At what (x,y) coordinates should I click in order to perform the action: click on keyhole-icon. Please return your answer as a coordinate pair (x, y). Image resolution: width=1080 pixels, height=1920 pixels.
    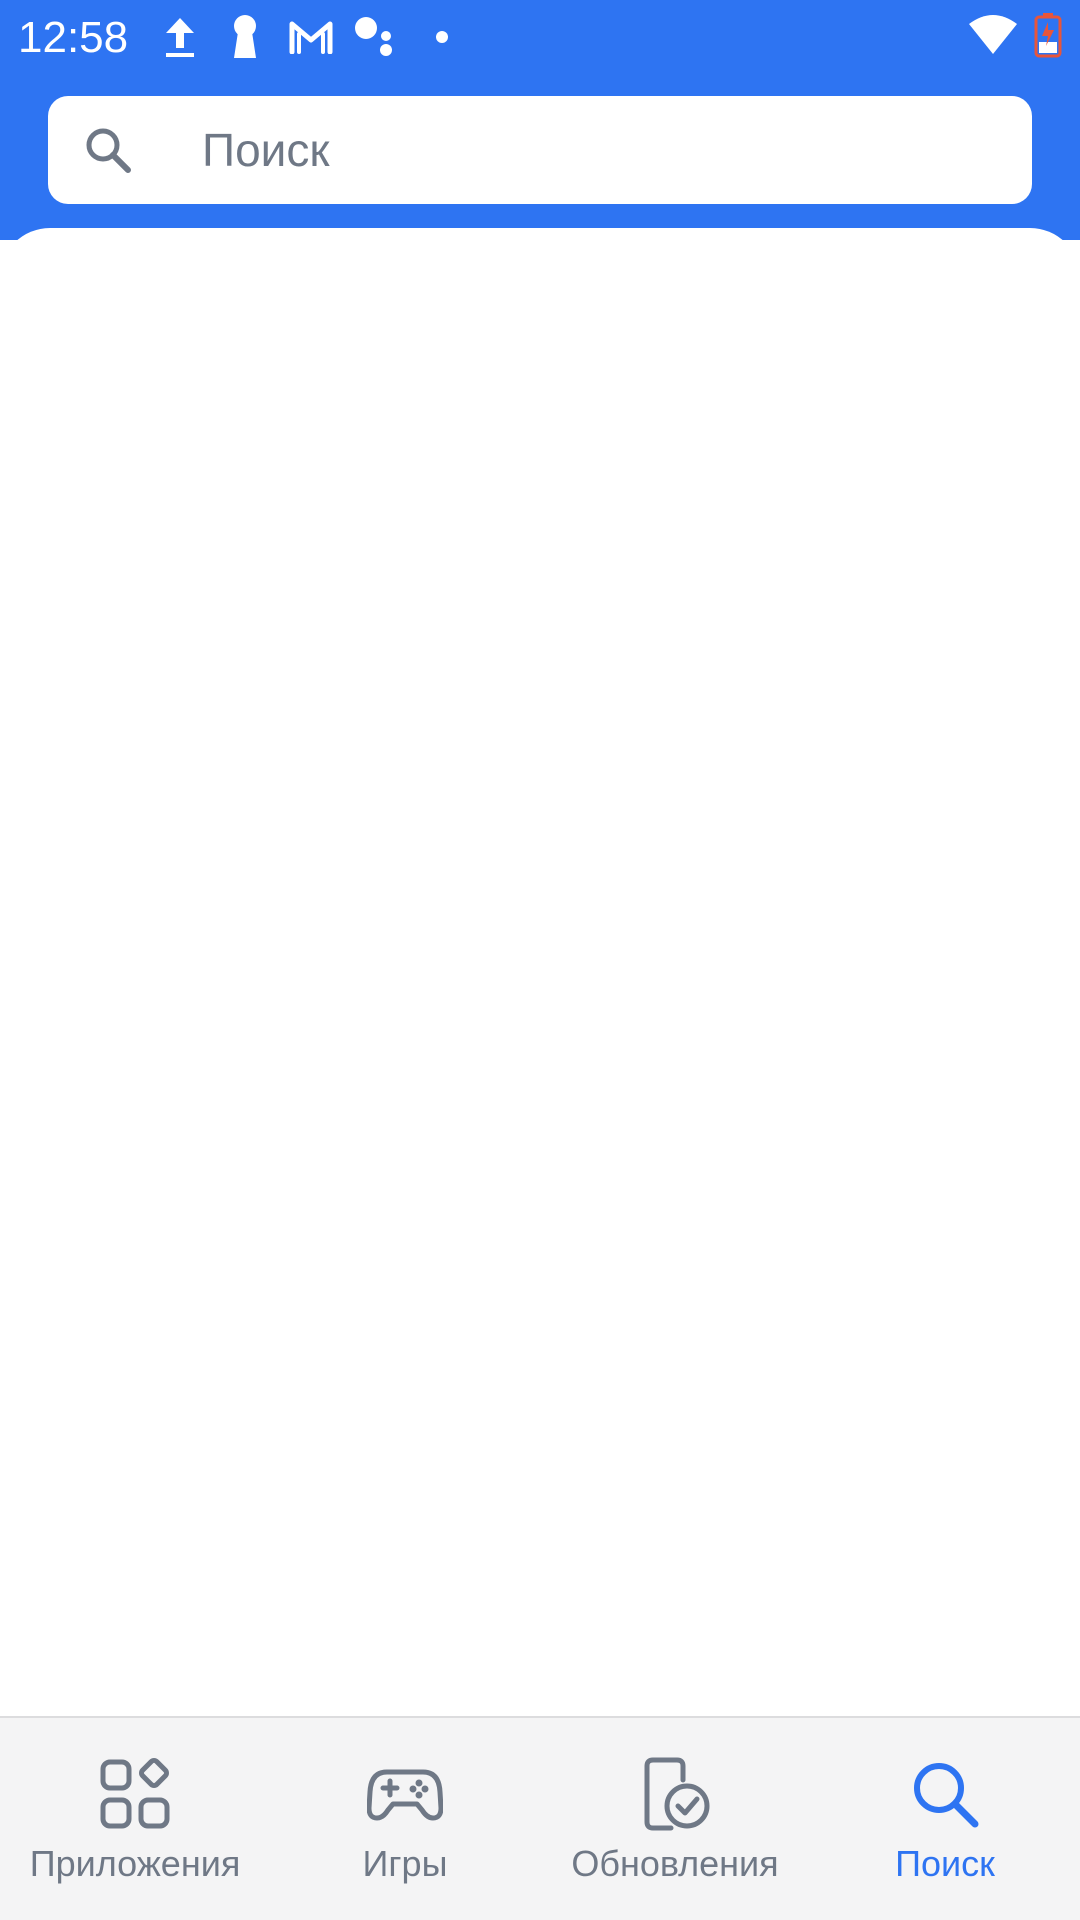
    Looking at the image, I should click on (245, 36).